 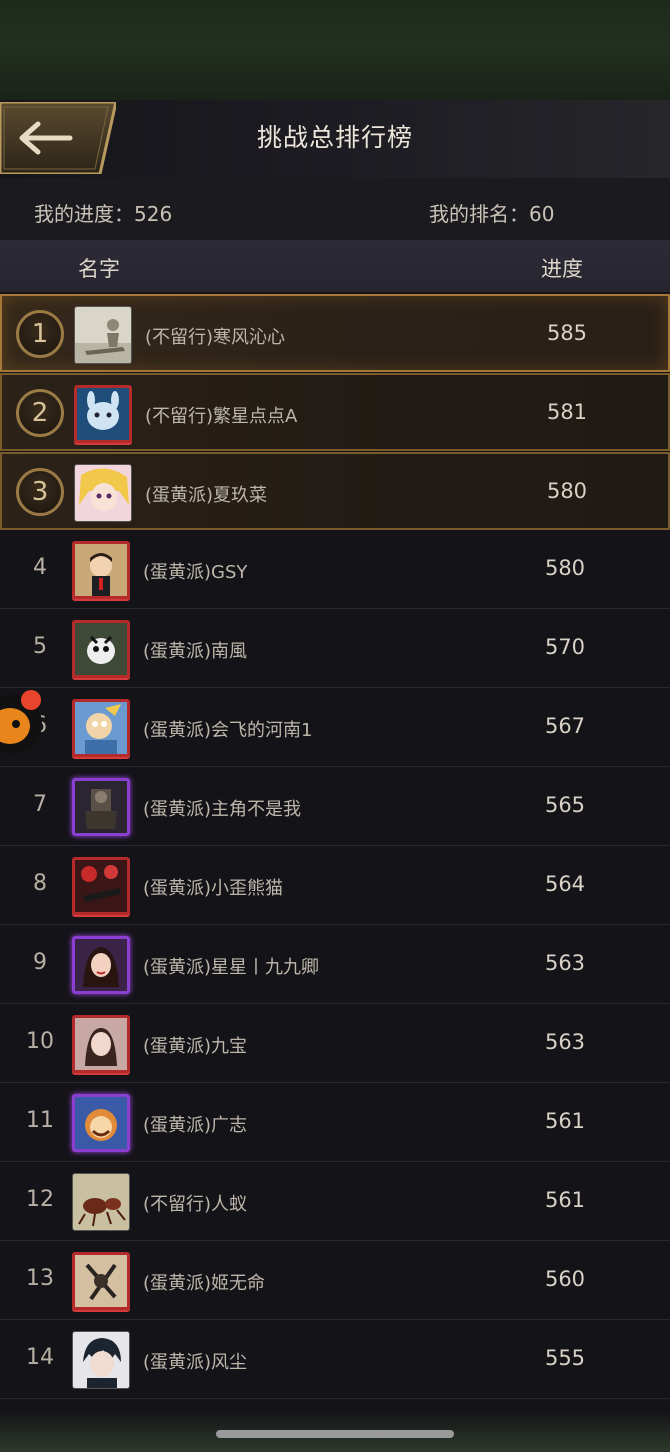 I want to click on player-score: 567, so click(x=565, y=726).